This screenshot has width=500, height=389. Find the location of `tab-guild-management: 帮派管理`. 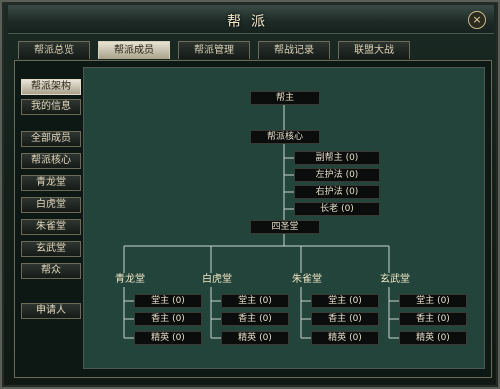

tab-guild-management: 帮派管理 is located at coordinates (214, 50).